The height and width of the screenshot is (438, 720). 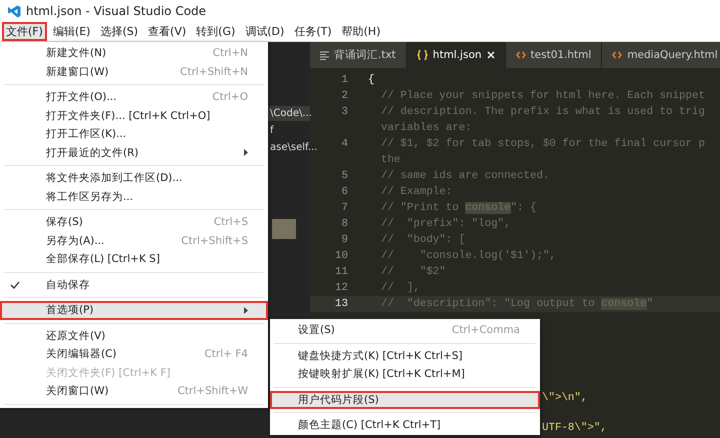 What do you see at coordinates (134, 285) in the screenshot?
I see `menu-item: 自动保存` at bounding box center [134, 285].